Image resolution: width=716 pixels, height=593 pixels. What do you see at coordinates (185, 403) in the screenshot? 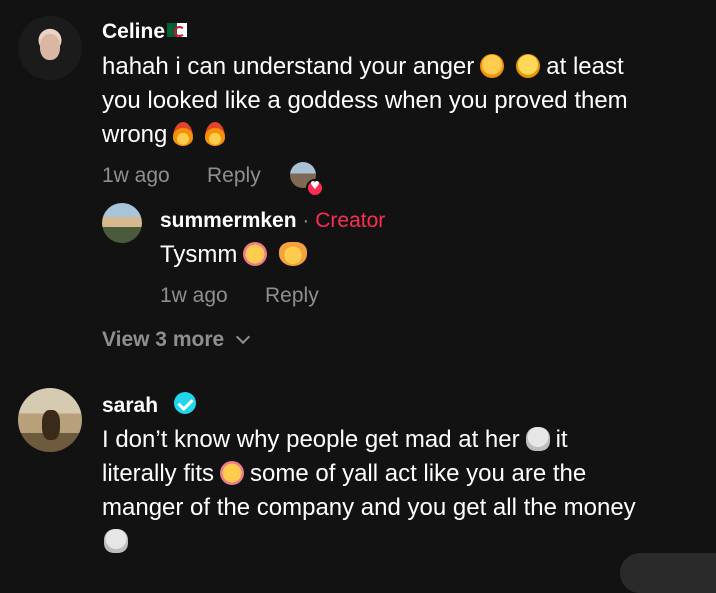
I see `verified-icon` at bounding box center [185, 403].